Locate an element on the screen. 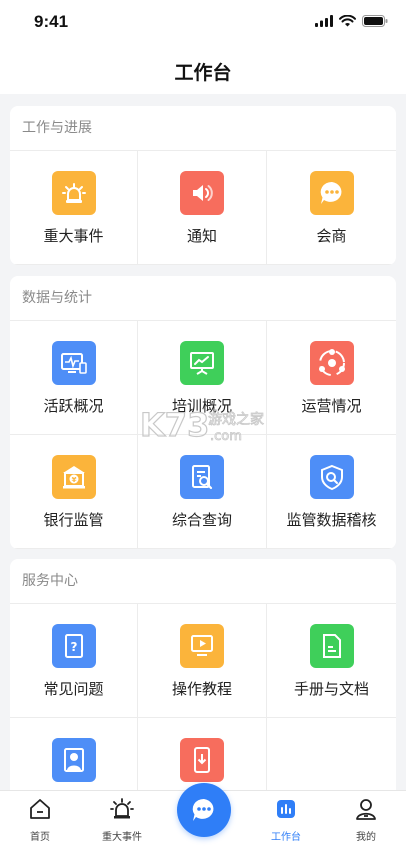 The height and width of the screenshot is (853, 406). grid-item-label: 活跃概况 is located at coordinates (73, 406).